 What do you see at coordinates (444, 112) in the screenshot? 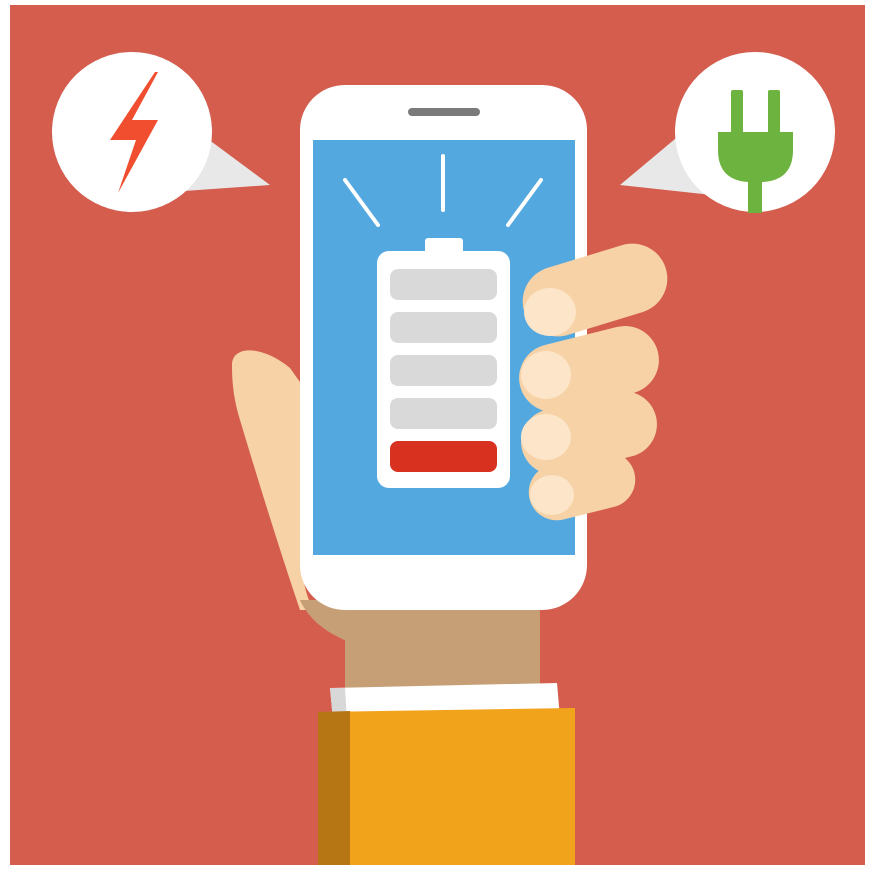
I see `phone-speaker` at bounding box center [444, 112].